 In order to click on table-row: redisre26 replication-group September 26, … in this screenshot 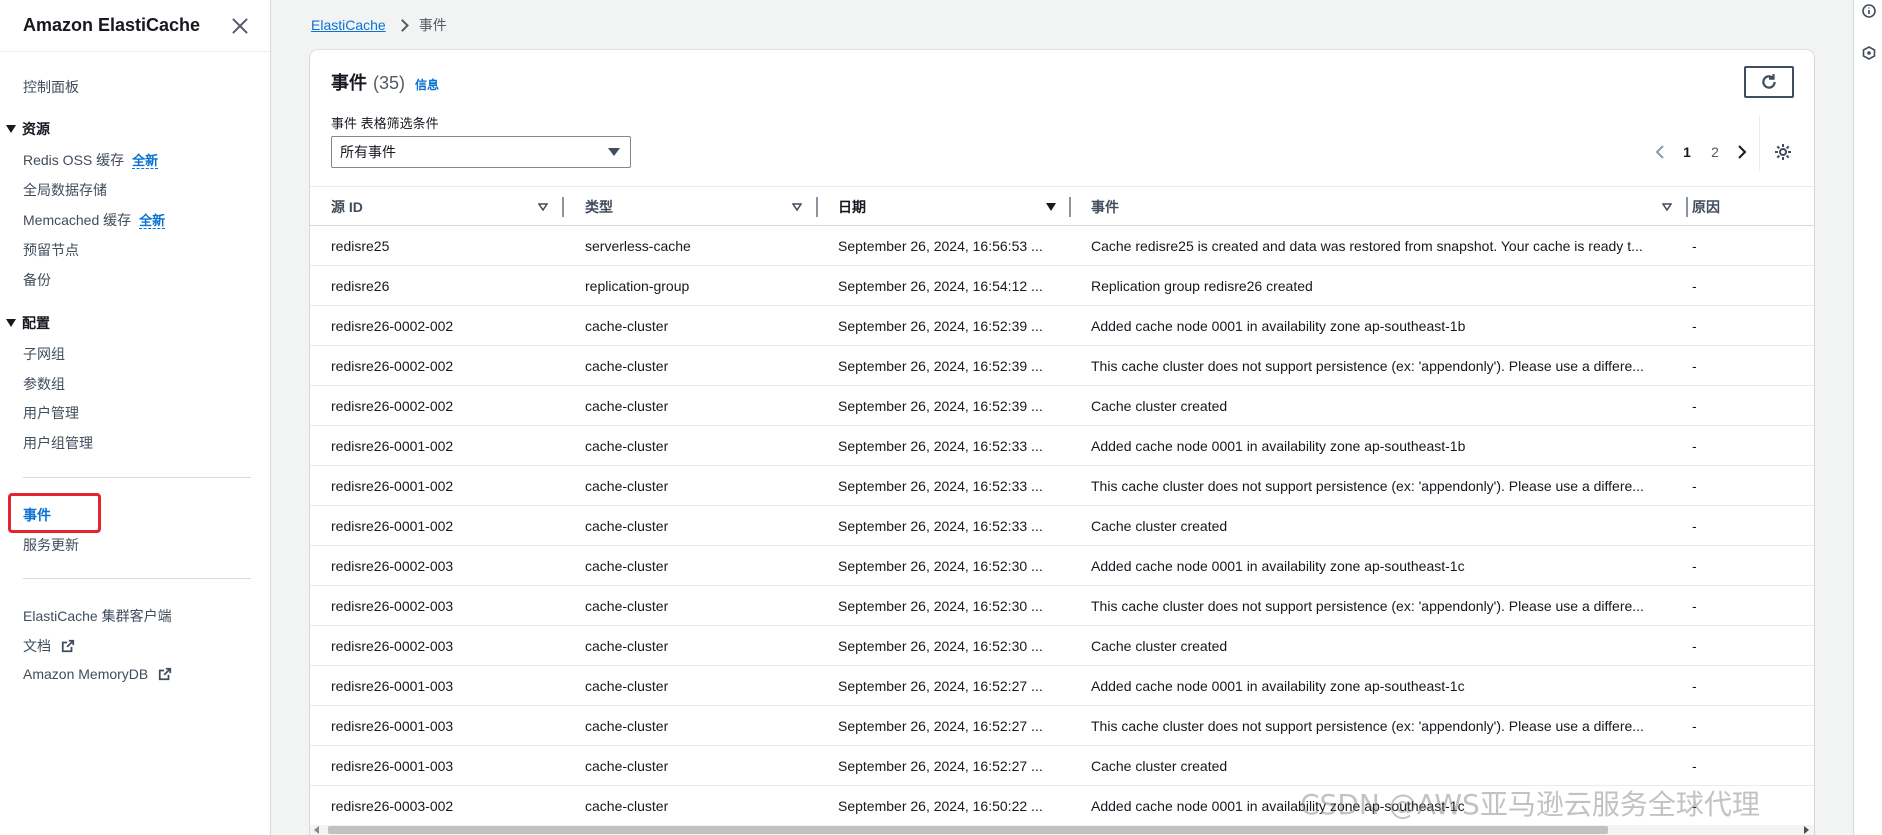, I will do `click(1062, 286)`.